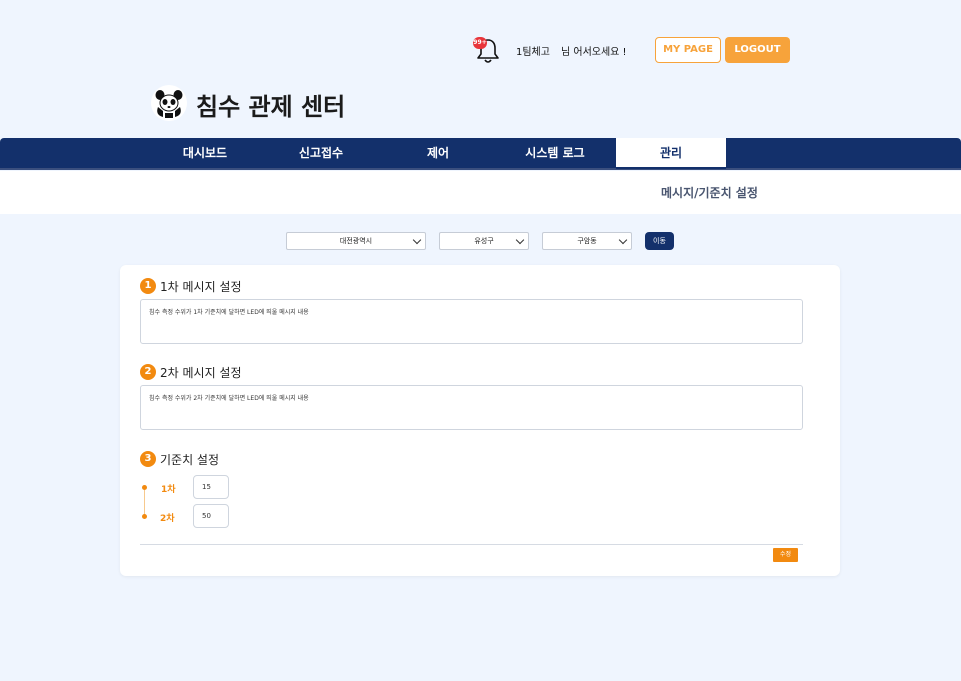  Describe the element at coordinates (438, 153) in the screenshot. I see `nav-item-control: 제어` at that location.